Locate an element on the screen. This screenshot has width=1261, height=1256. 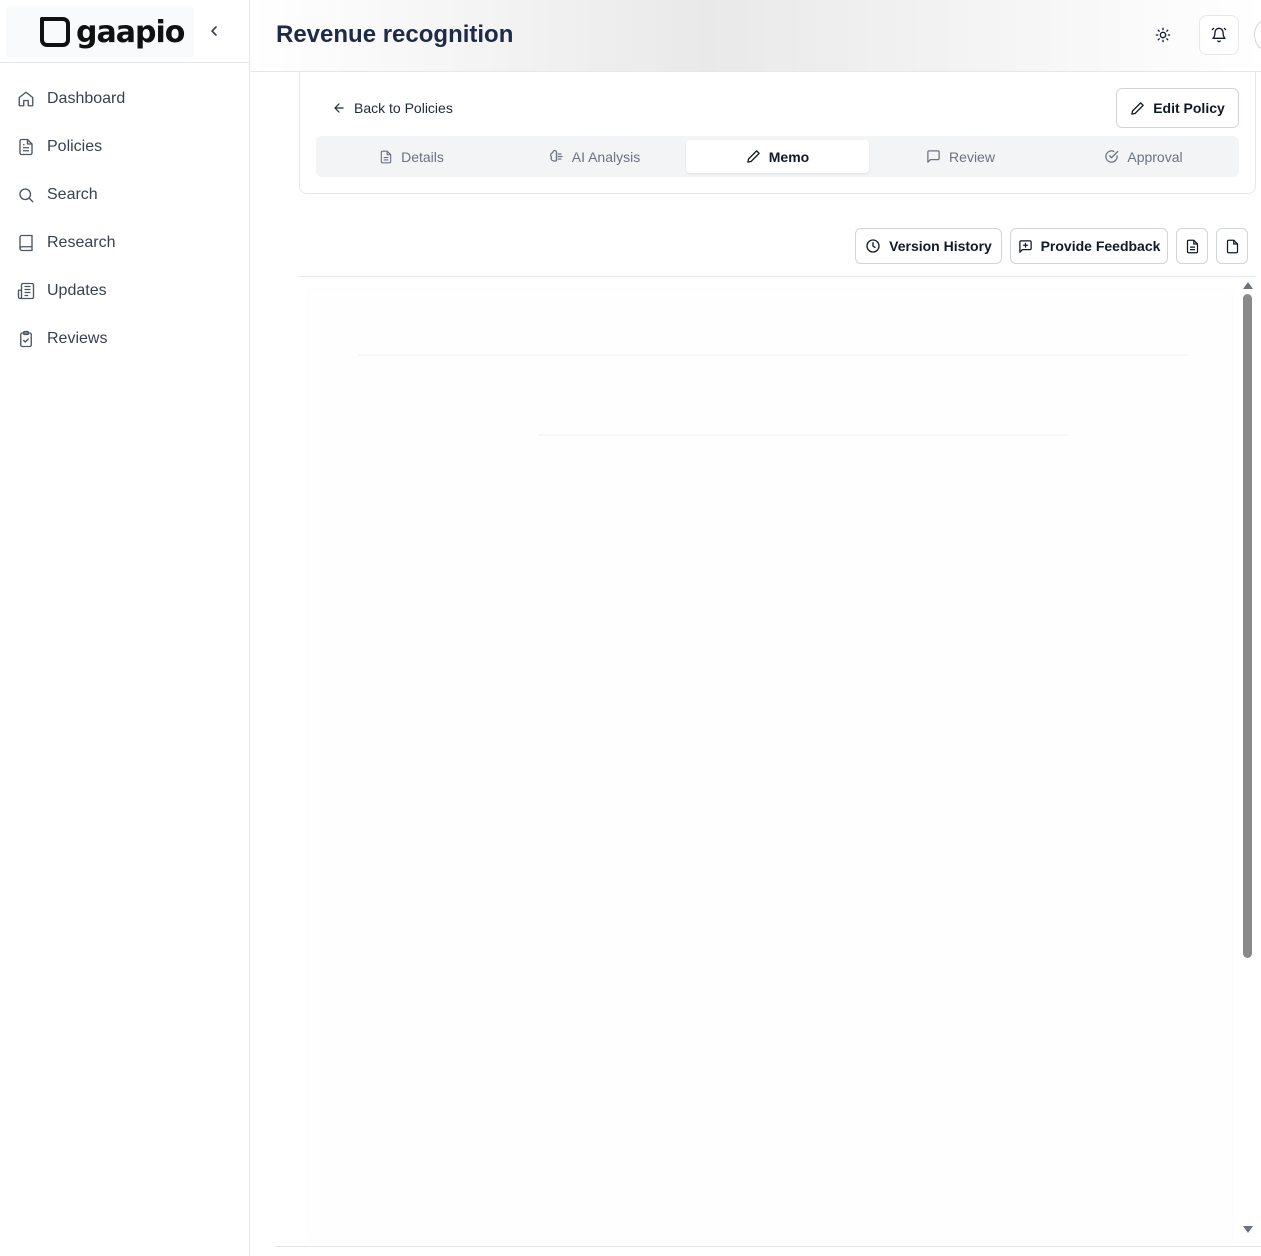
collapse-sidebar-button is located at coordinates (214, 31).